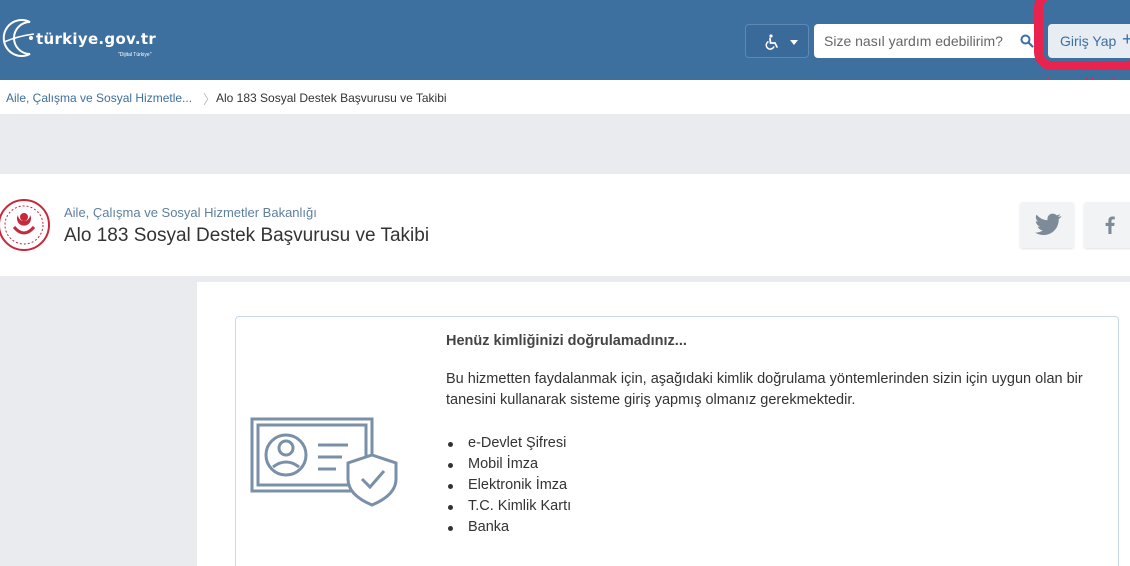  I want to click on auth-method-e-signature: Elektronik İmza, so click(508, 485).